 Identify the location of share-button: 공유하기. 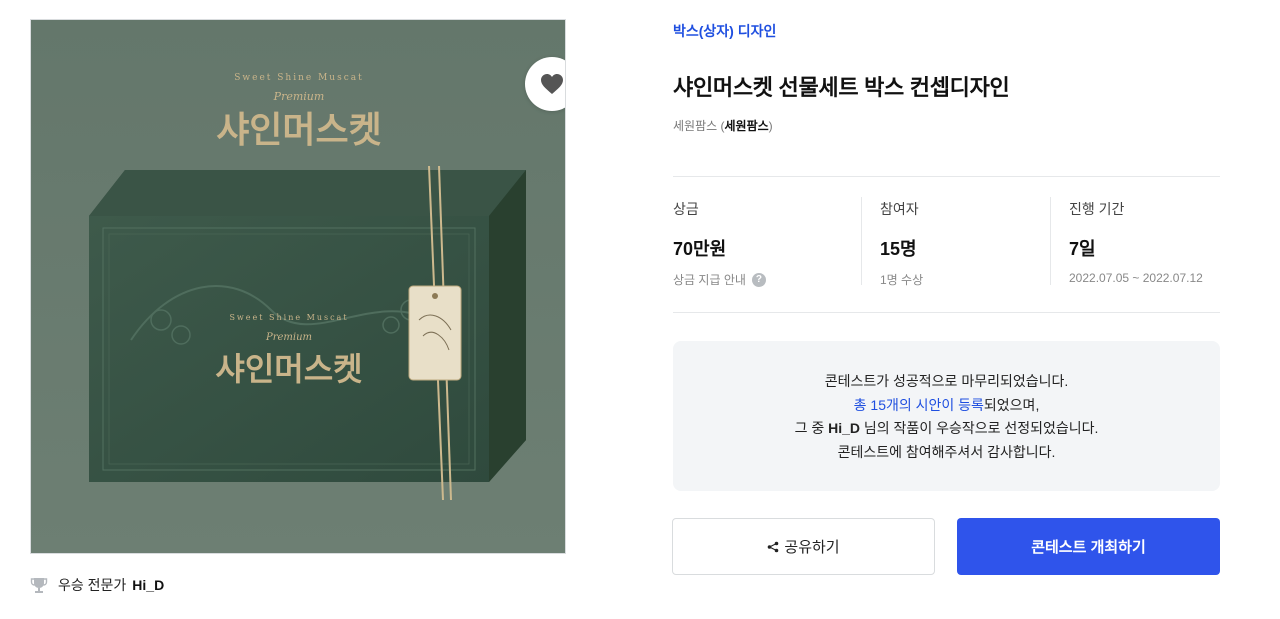
(803, 546).